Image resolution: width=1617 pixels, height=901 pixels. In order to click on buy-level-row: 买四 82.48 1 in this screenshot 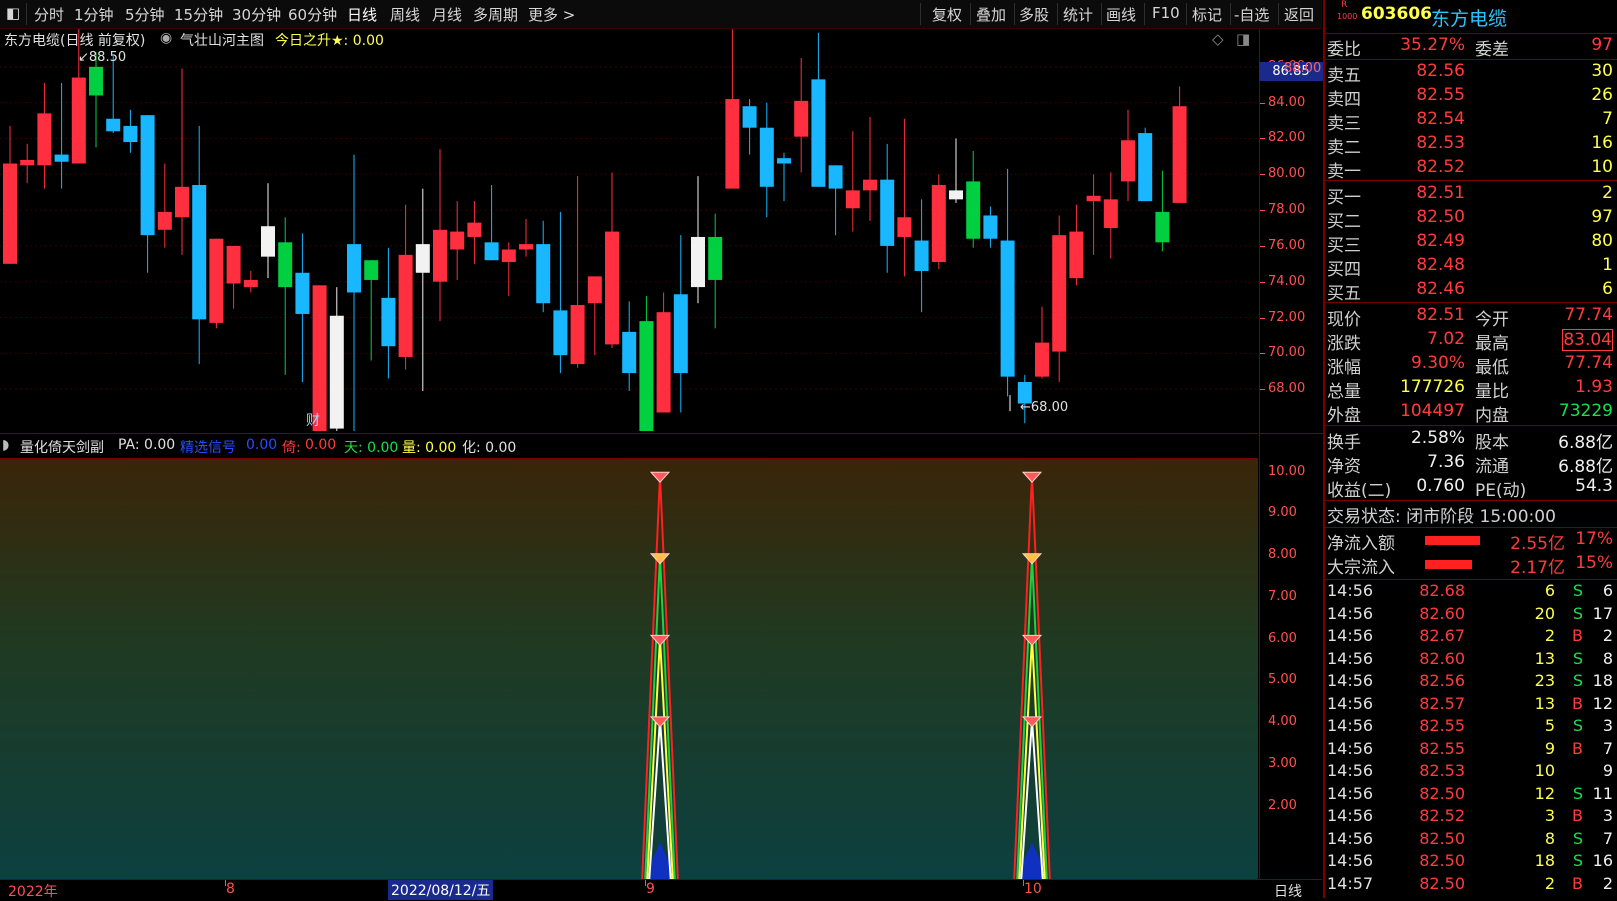, I will do `click(1472, 267)`.